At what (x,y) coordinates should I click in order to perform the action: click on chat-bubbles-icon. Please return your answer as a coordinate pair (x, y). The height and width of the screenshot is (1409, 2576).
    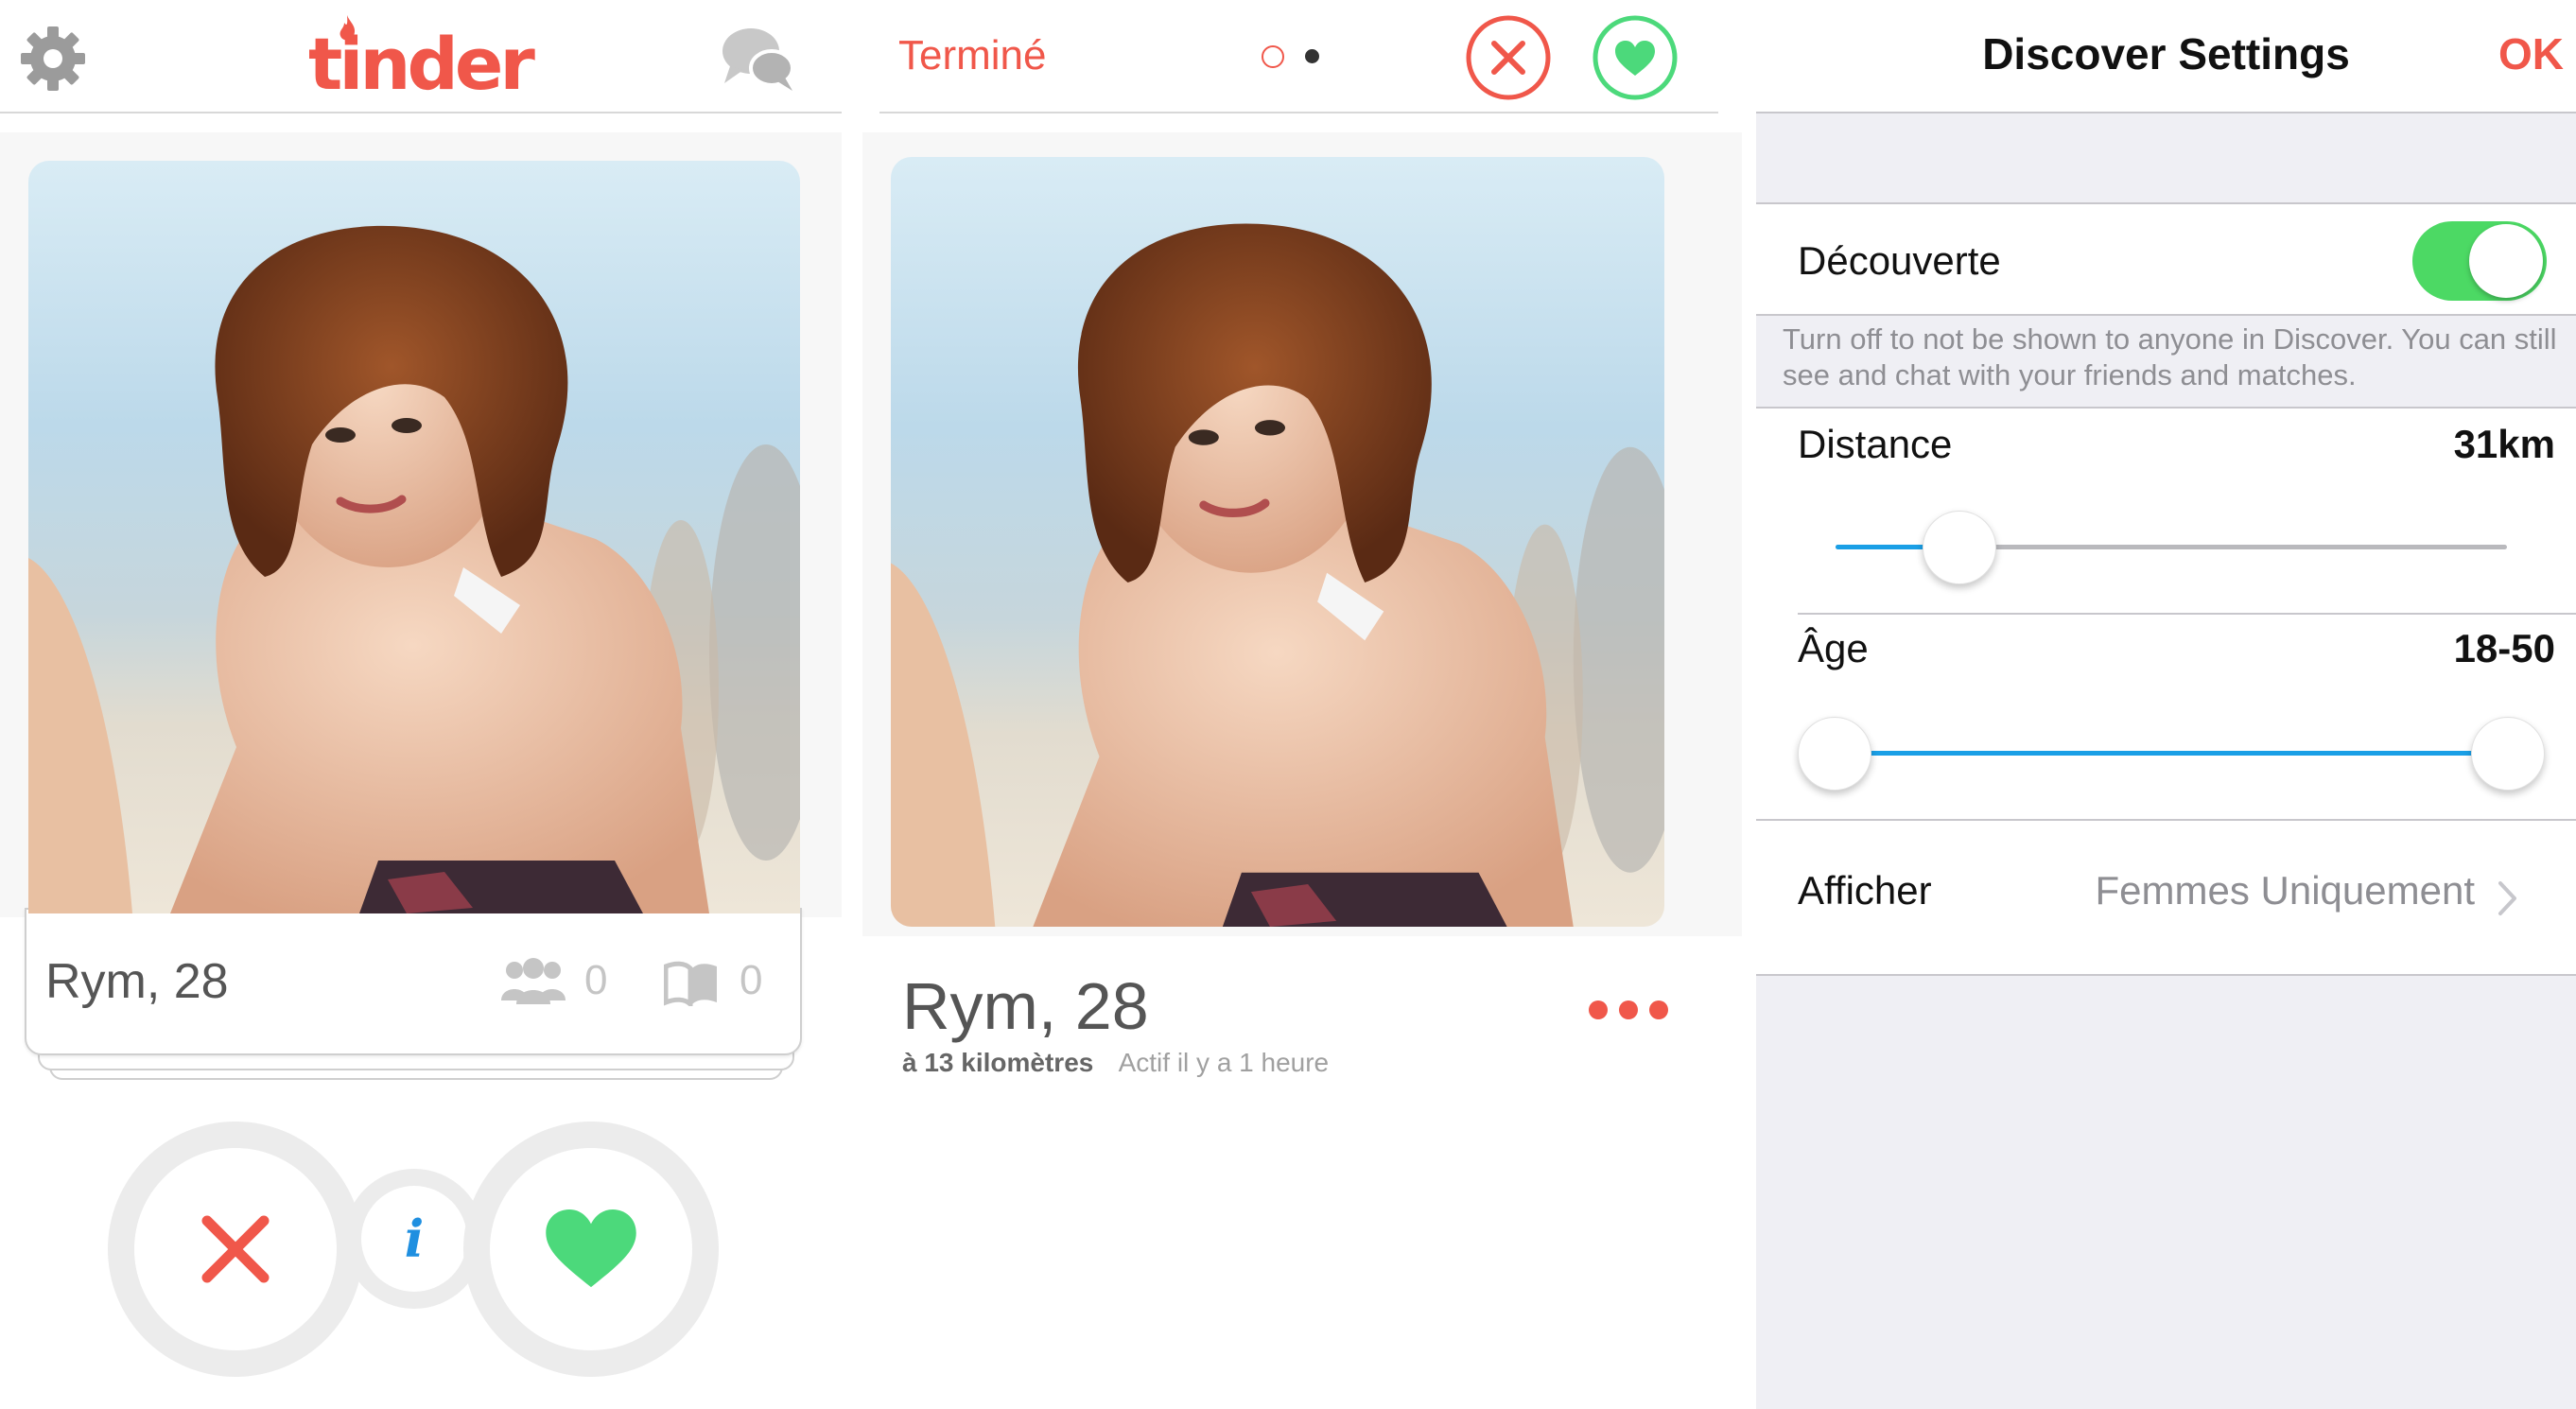
    Looking at the image, I should click on (757, 59).